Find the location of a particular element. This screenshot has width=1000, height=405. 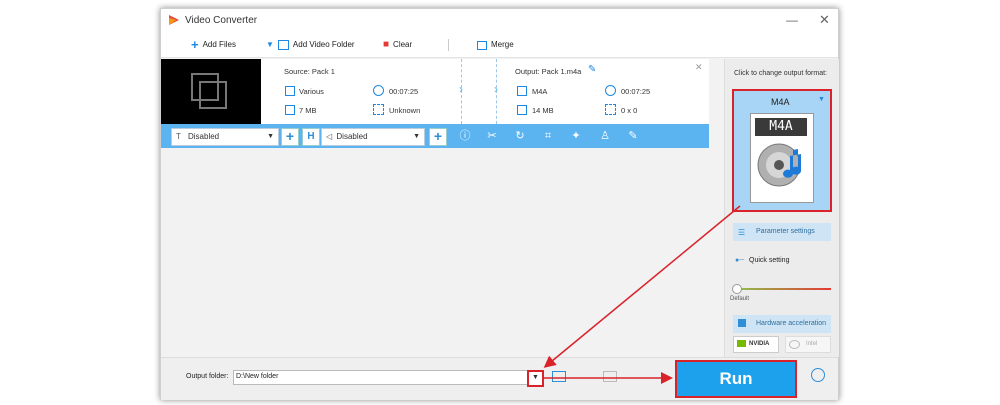

annotation-arrows is located at coordinates (642, 294).